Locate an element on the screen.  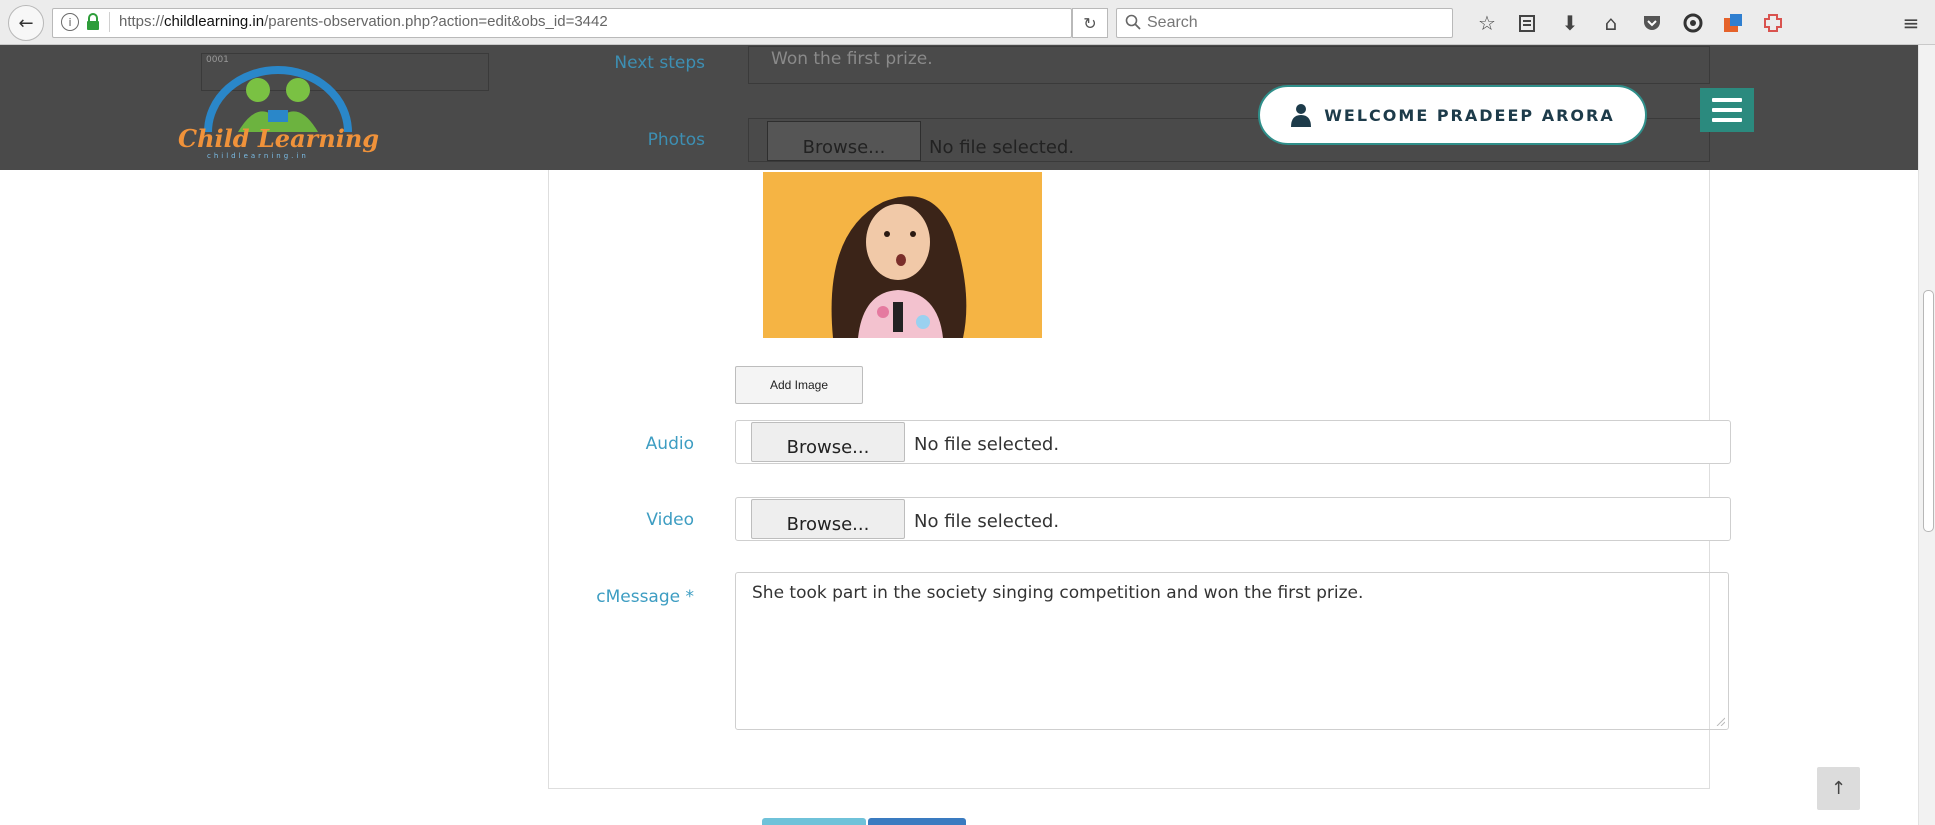
extension-icon is located at coordinates (1693, 23).